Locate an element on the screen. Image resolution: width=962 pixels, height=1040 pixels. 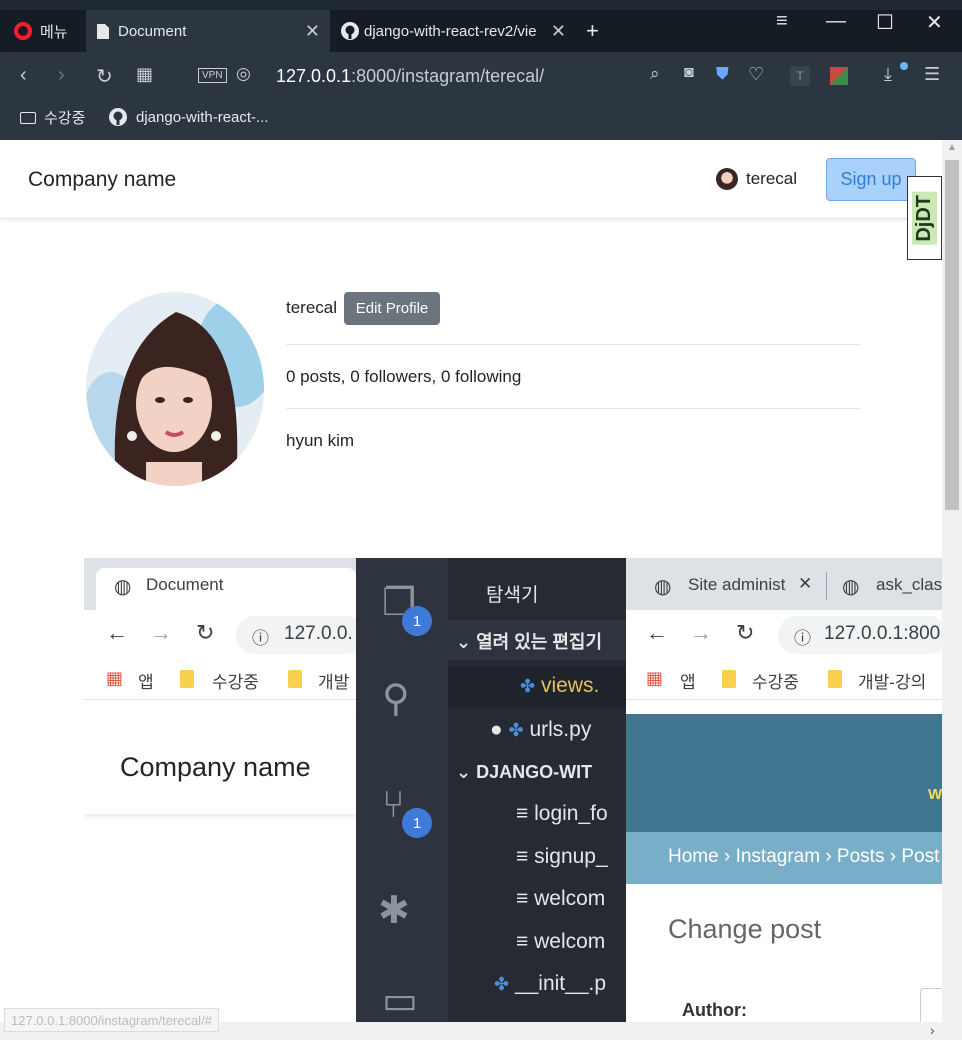
easy-setup-icon: ☰ is located at coordinates (932, 74).